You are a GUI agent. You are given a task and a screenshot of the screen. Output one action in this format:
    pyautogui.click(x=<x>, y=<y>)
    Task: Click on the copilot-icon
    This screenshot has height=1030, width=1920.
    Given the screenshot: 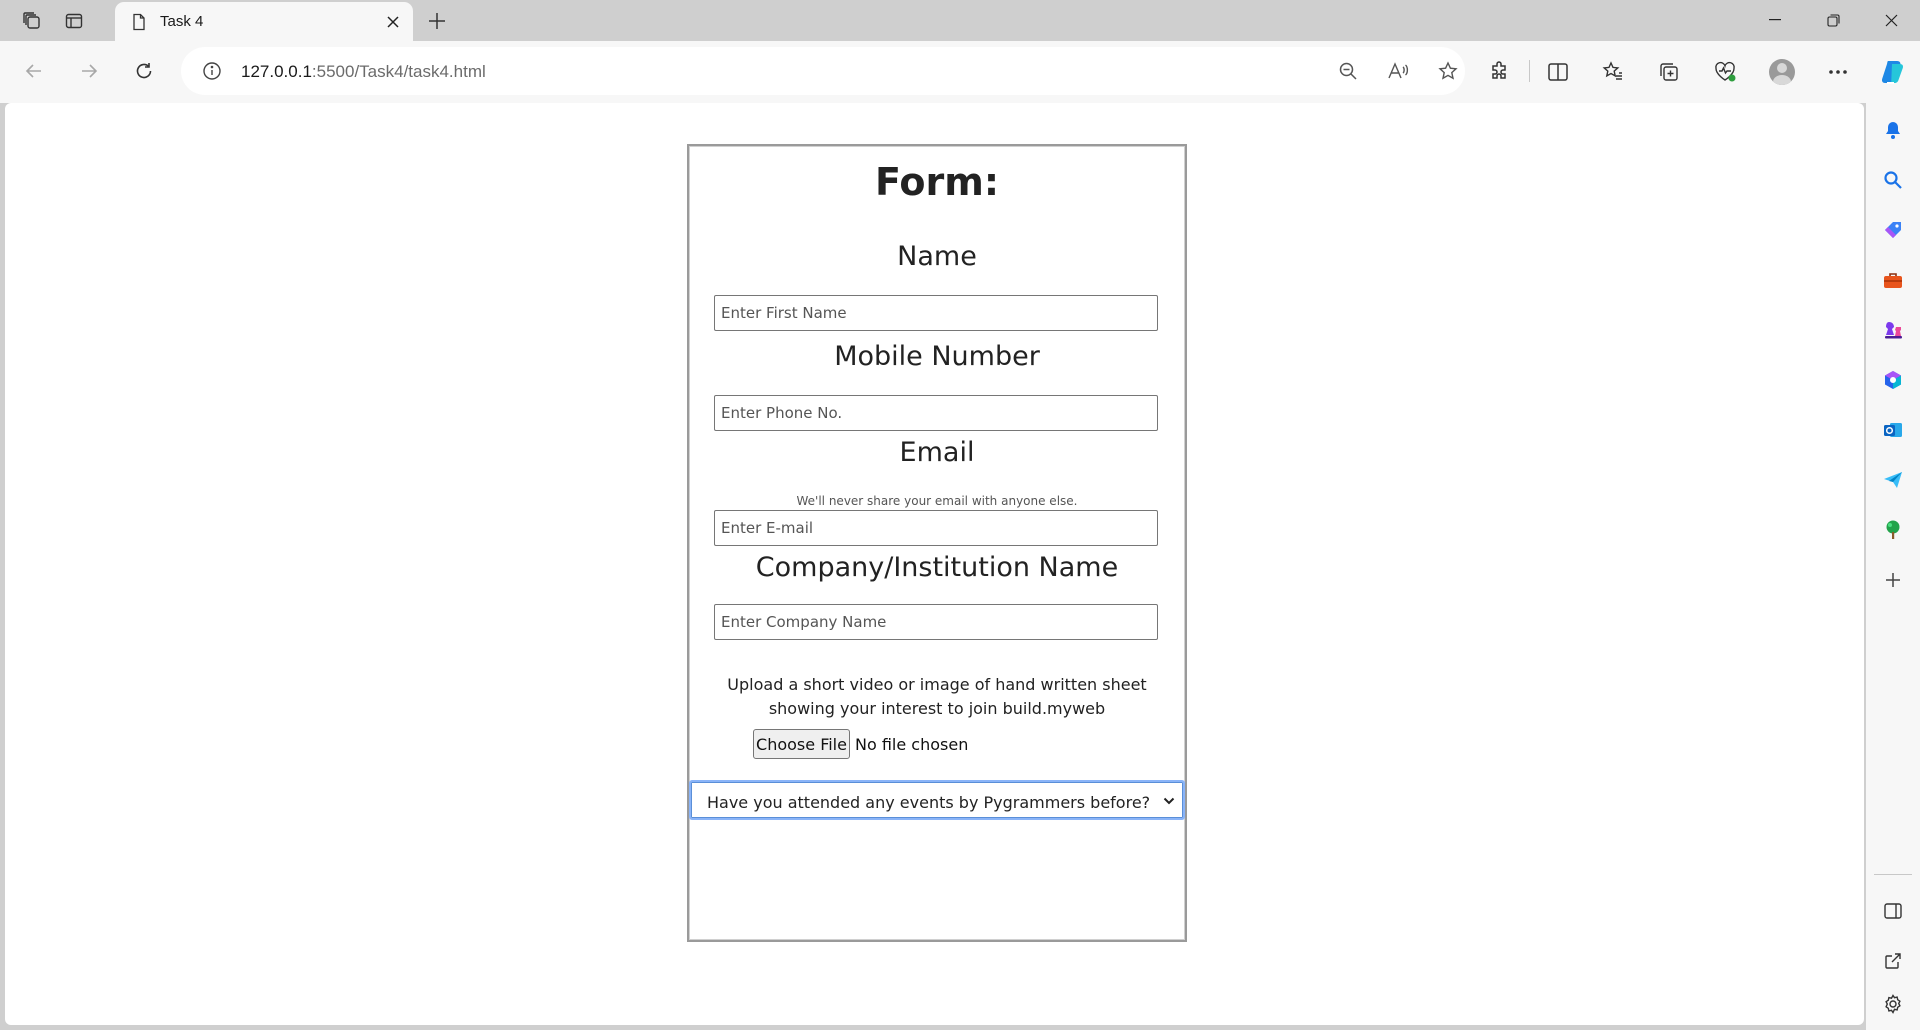 What is the action you would take?
    pyautogui.click(x=1893, y=72)
    